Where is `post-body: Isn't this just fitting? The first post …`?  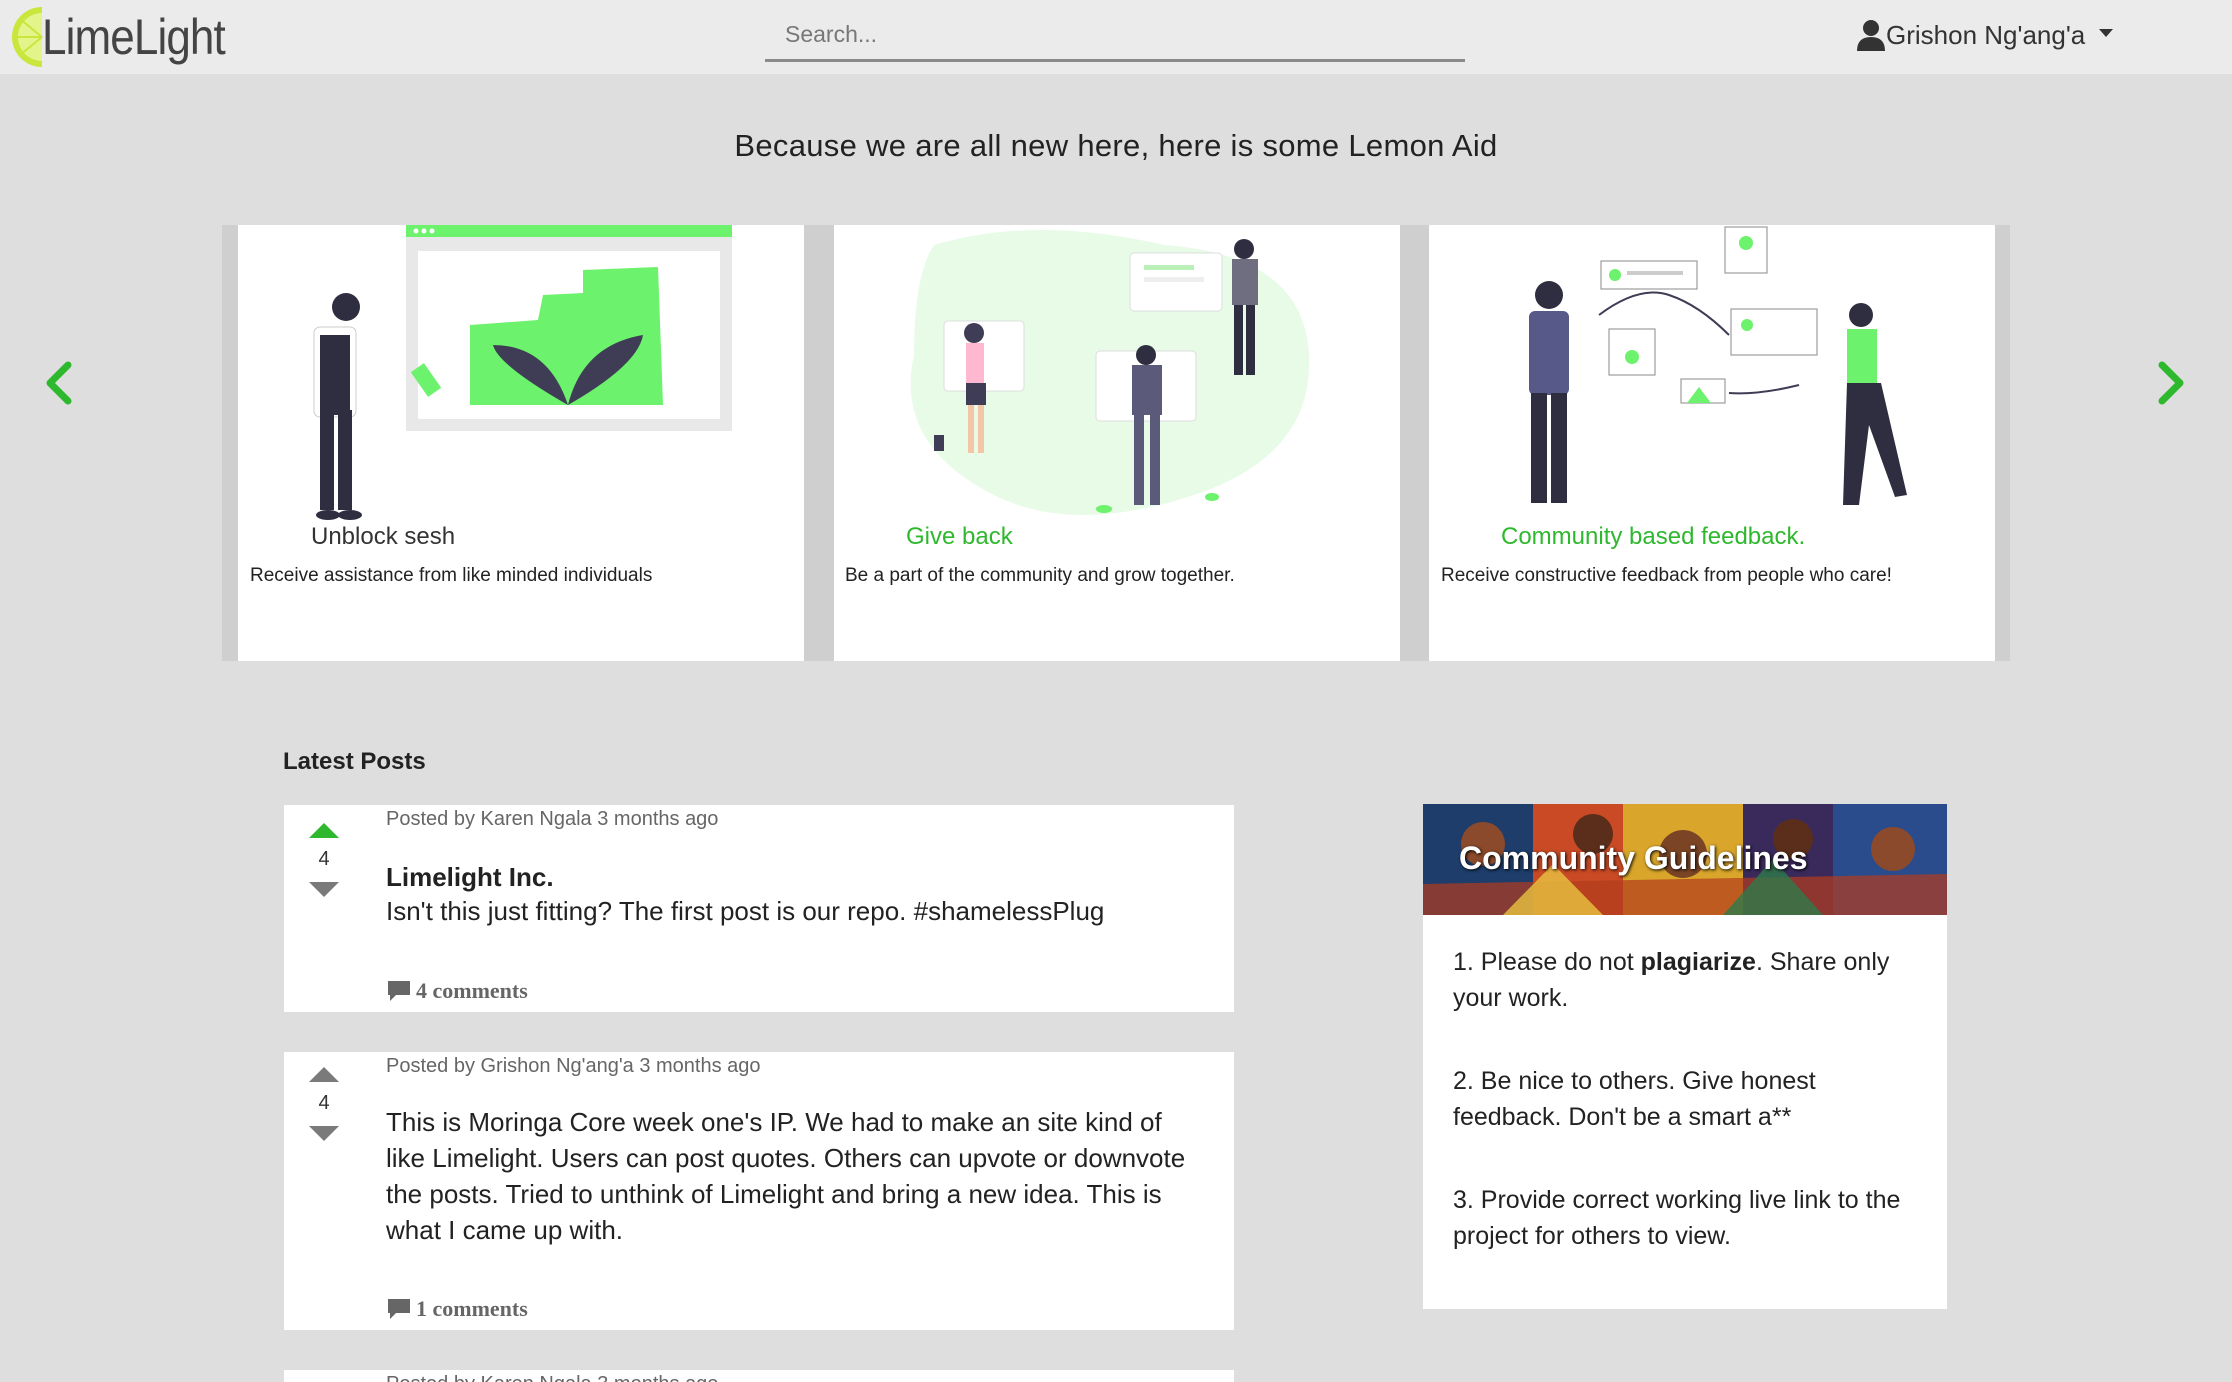
post-body: Isn't this just fitting? The first post … is located at coordinates (745, 911).